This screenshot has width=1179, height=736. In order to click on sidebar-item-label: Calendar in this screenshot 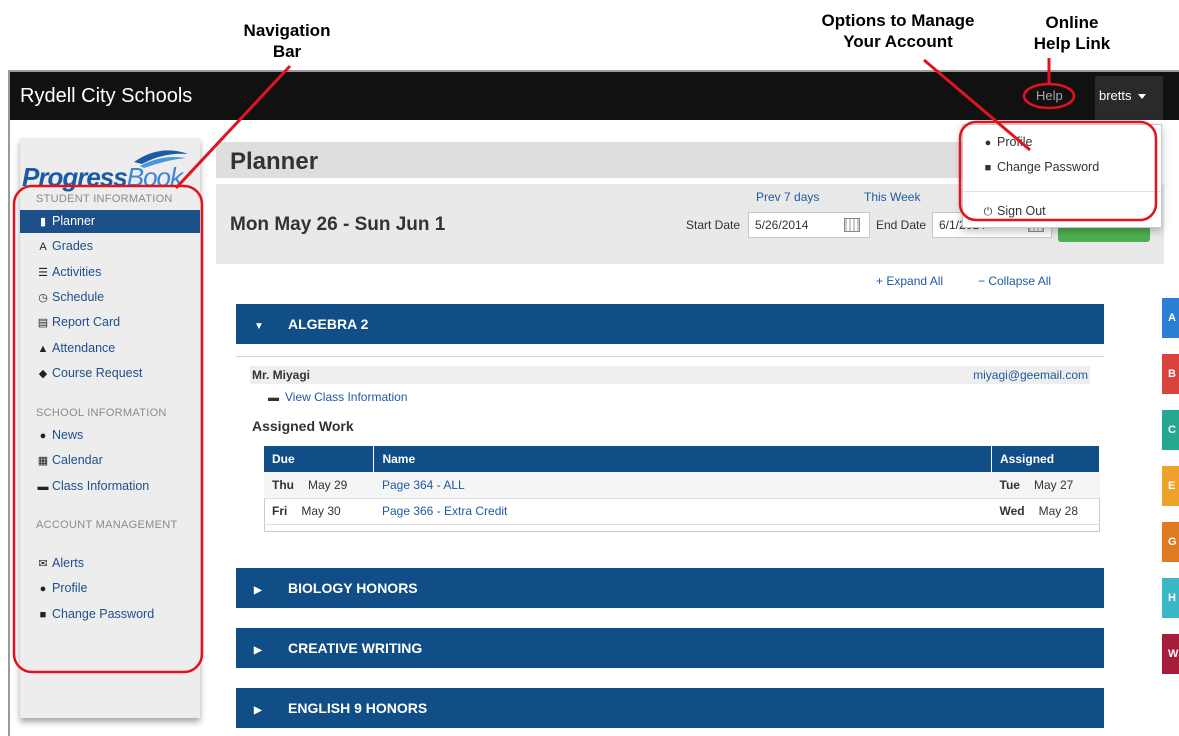, I will do `click(77, 460)`.